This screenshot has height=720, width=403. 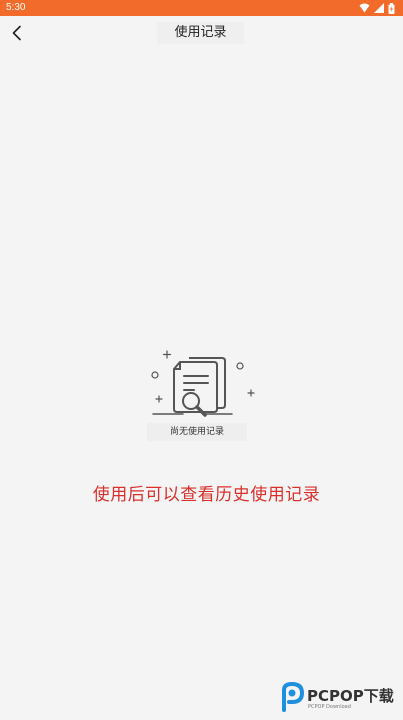 I want to click on status-icons, so click(x=377, y=8).